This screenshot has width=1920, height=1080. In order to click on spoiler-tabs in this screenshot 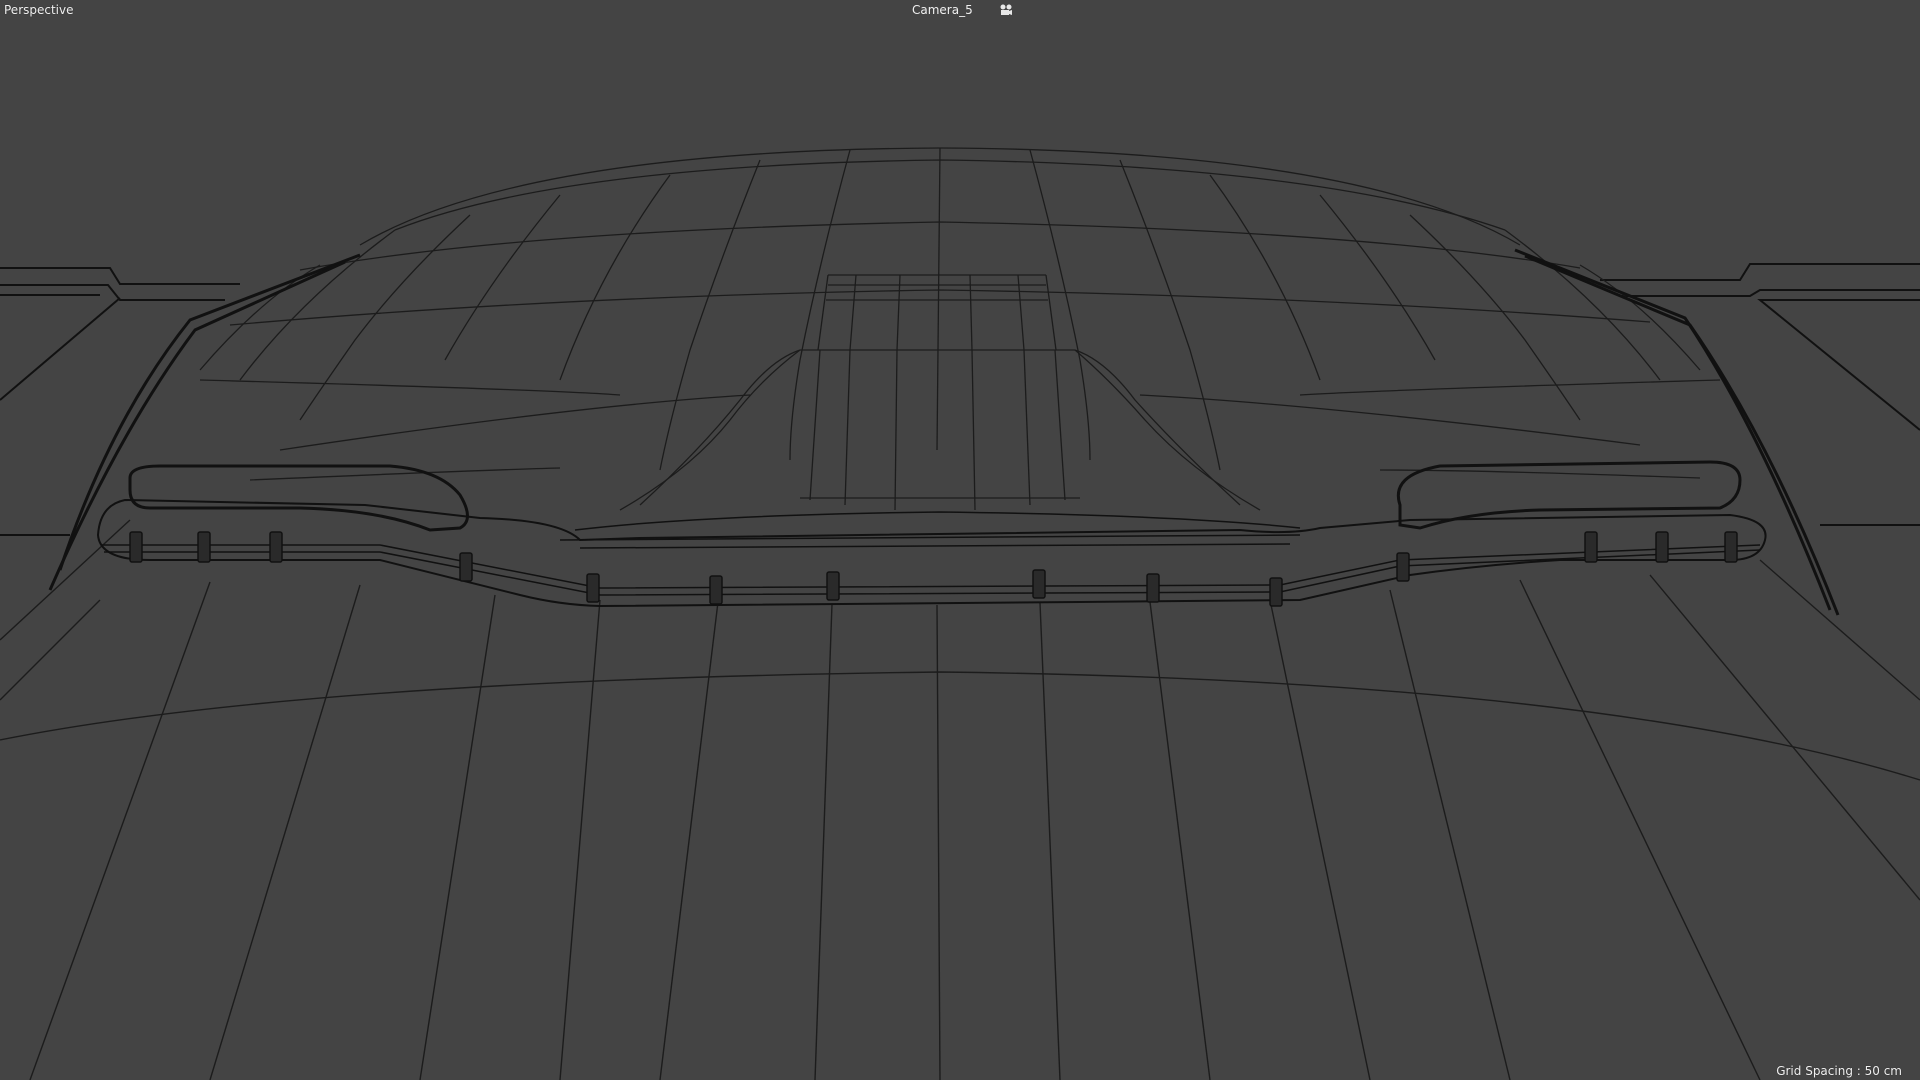, I will do `click(933, 569)`.